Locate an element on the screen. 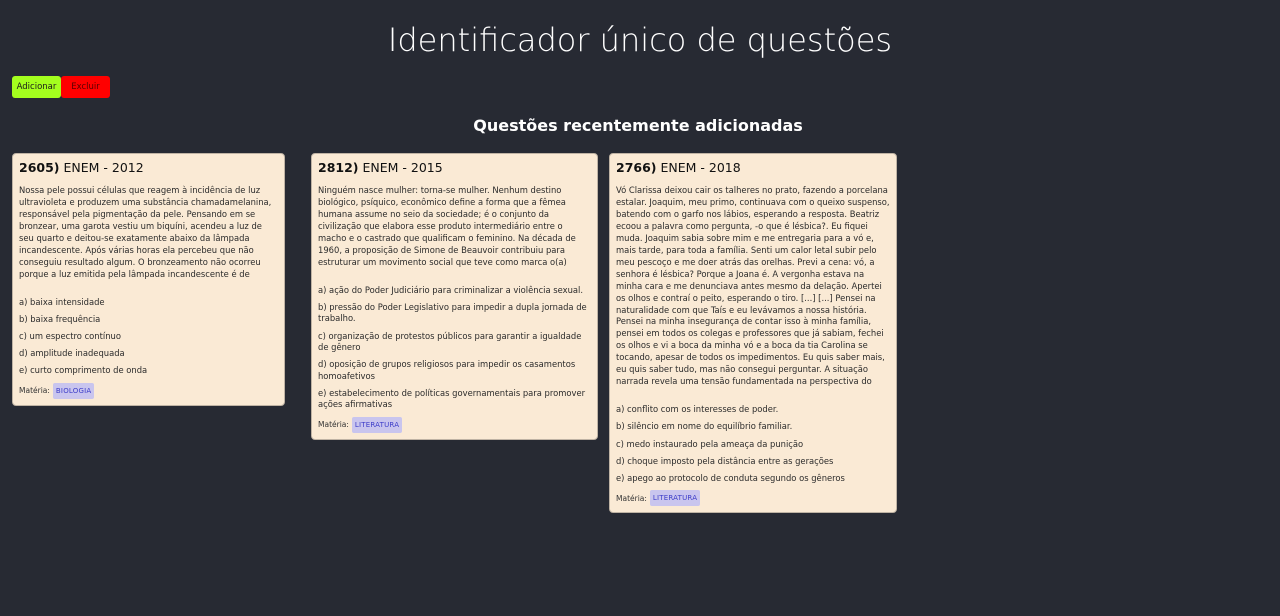 The width and height of the screenshot is (1280, 616). question-header: 2766) ENEM - 2018 is located at coordinates (678, 167).